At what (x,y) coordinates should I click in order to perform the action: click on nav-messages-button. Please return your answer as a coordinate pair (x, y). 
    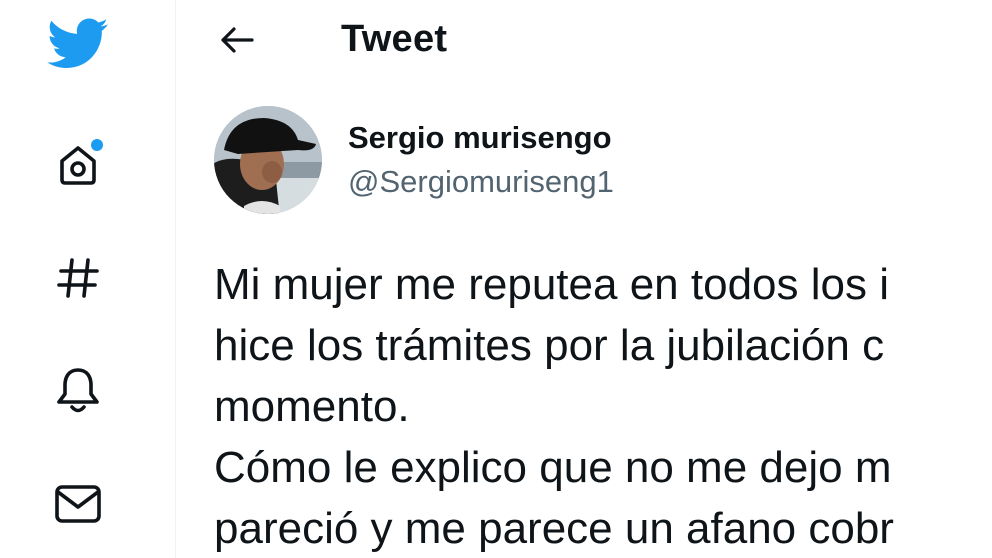
    Looking at the image, I should click on (78, 504).